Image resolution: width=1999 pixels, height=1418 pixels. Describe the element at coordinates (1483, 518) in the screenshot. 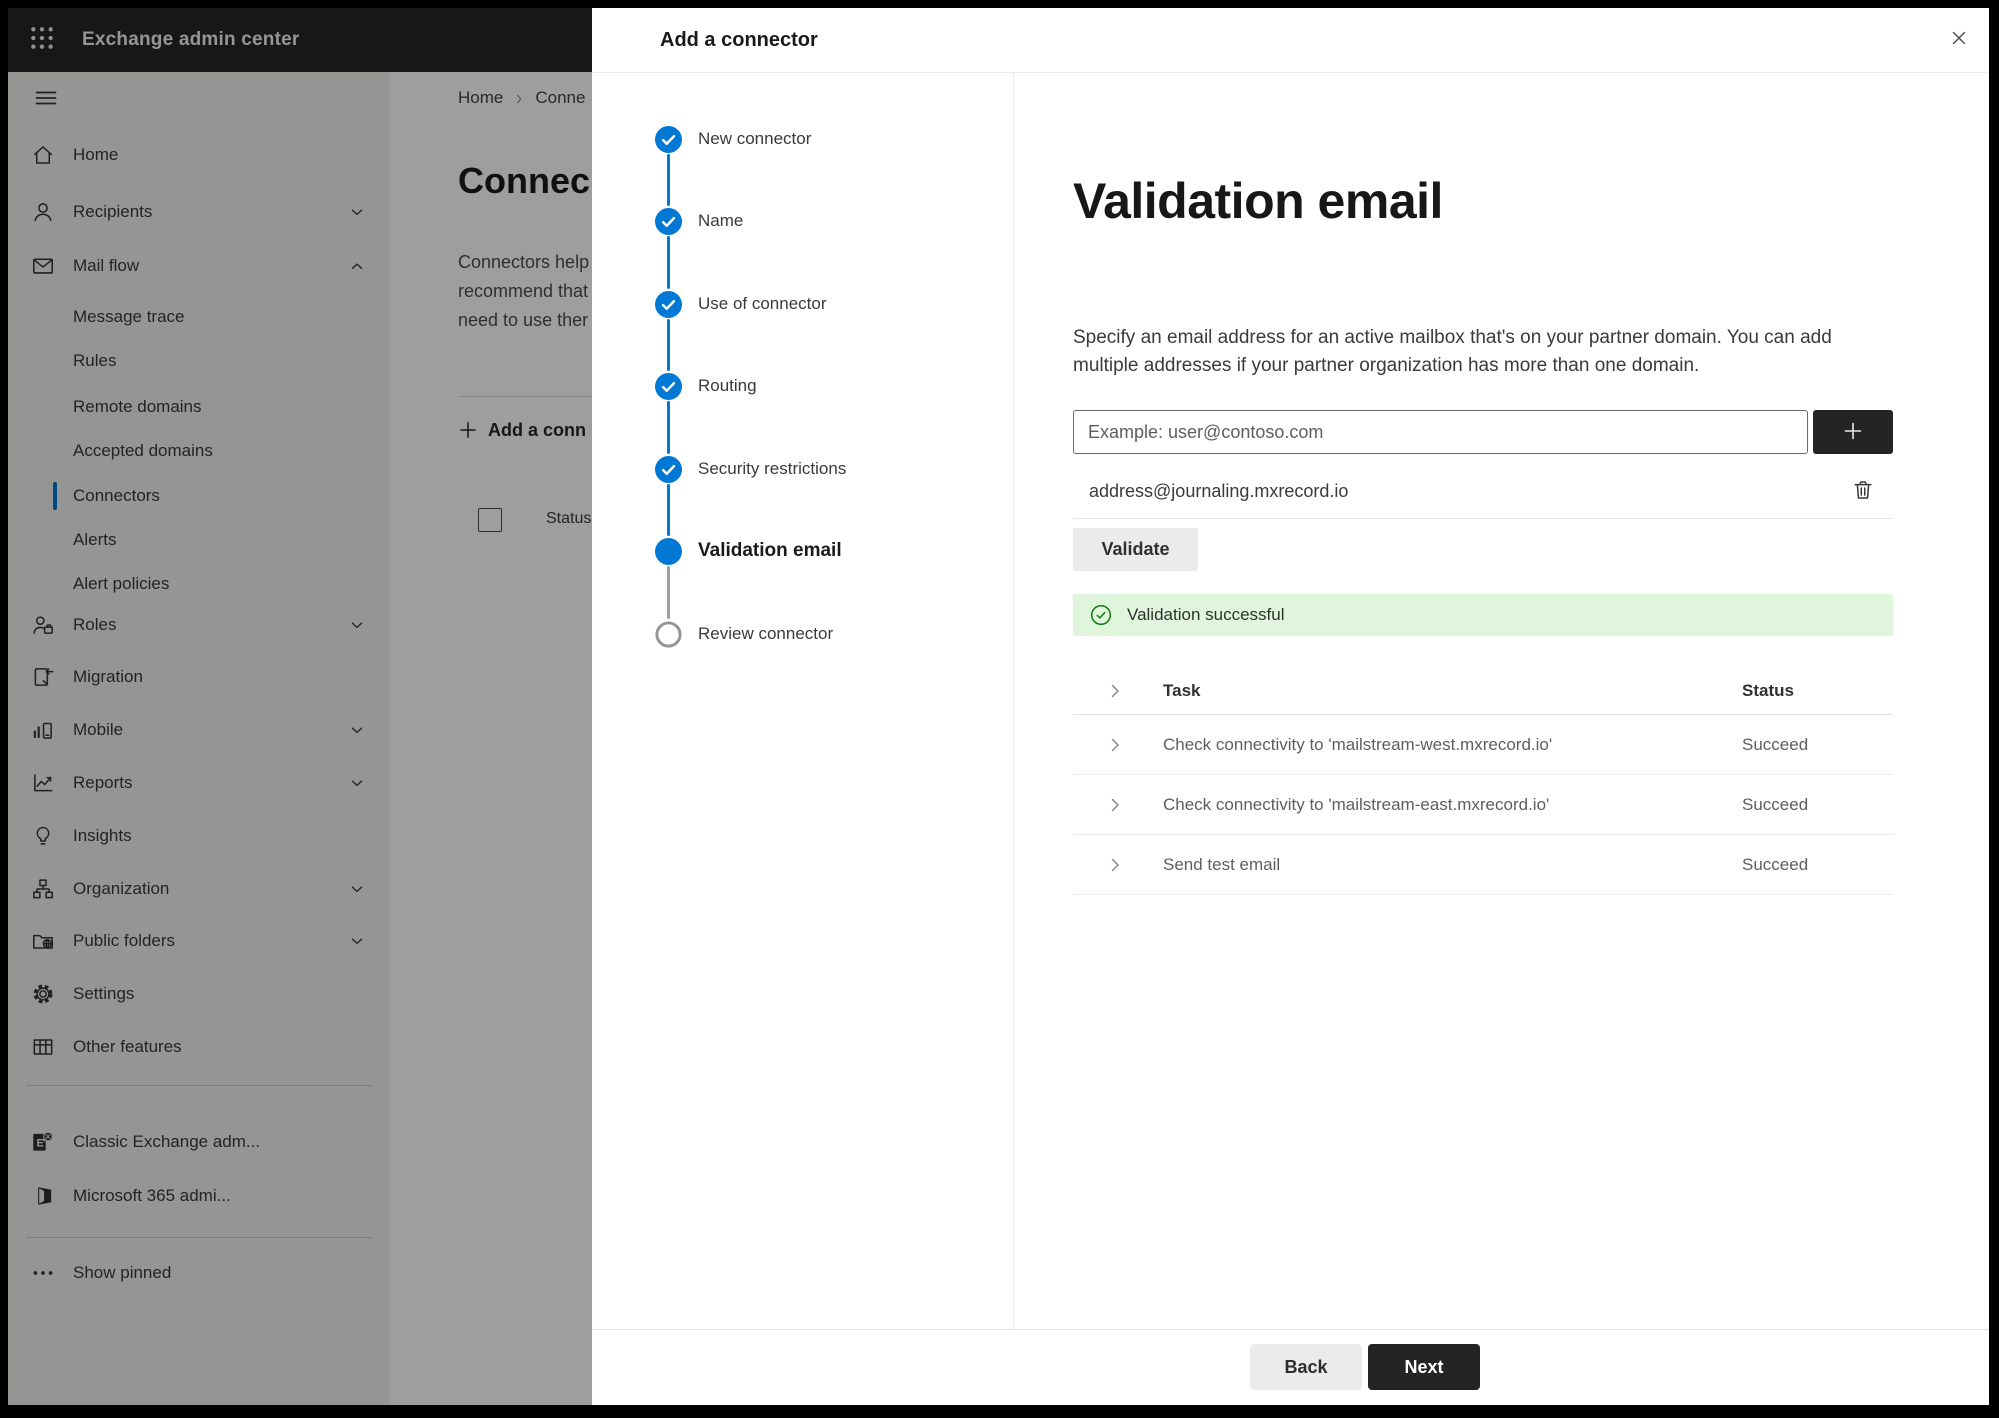

I see `divider` at that location.